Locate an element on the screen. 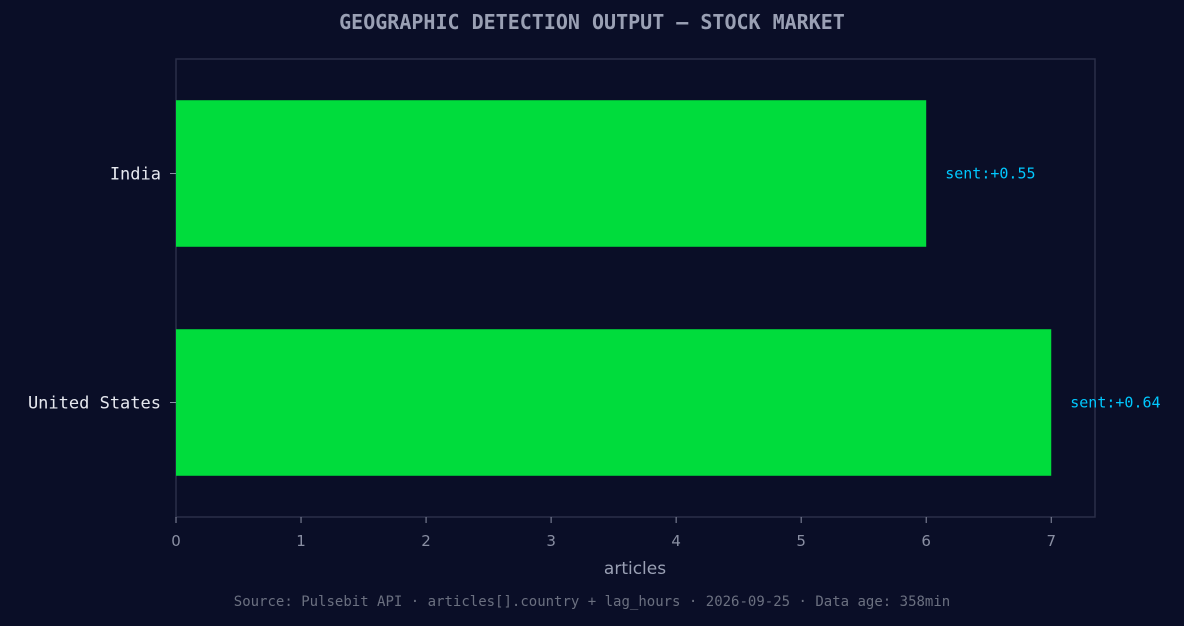 Image resolution: width=1184 pixels, height=626 pixels. x-tick-label: 2 is located at coordinates (426, 541).